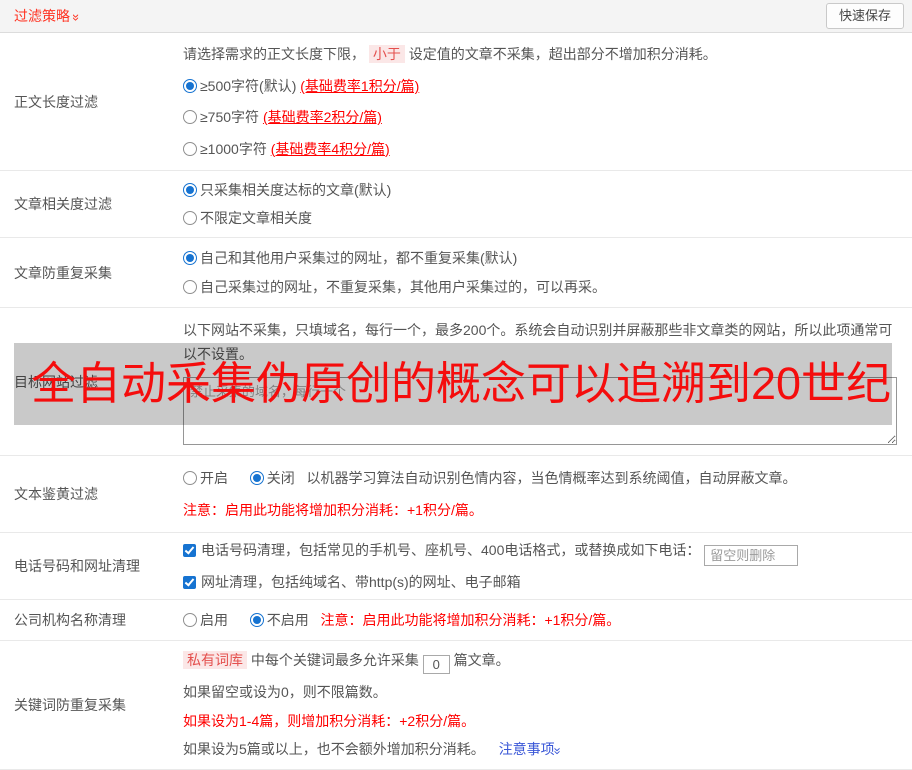 Image resolution: width=912 pixels, height=770 pixels. I want to click on option-label: ≥750字符, so click(230, 117).